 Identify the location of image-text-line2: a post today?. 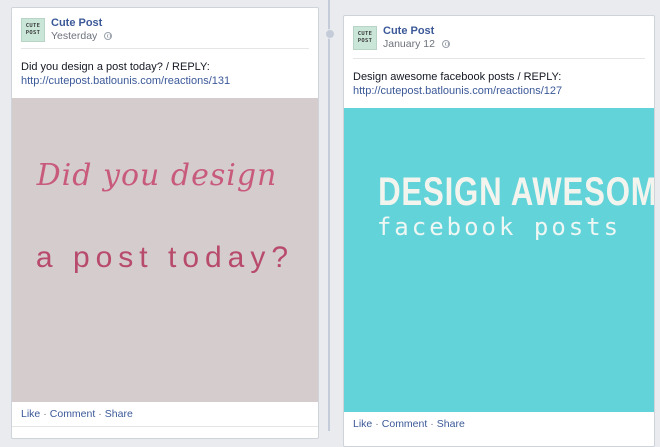
(165, 257).